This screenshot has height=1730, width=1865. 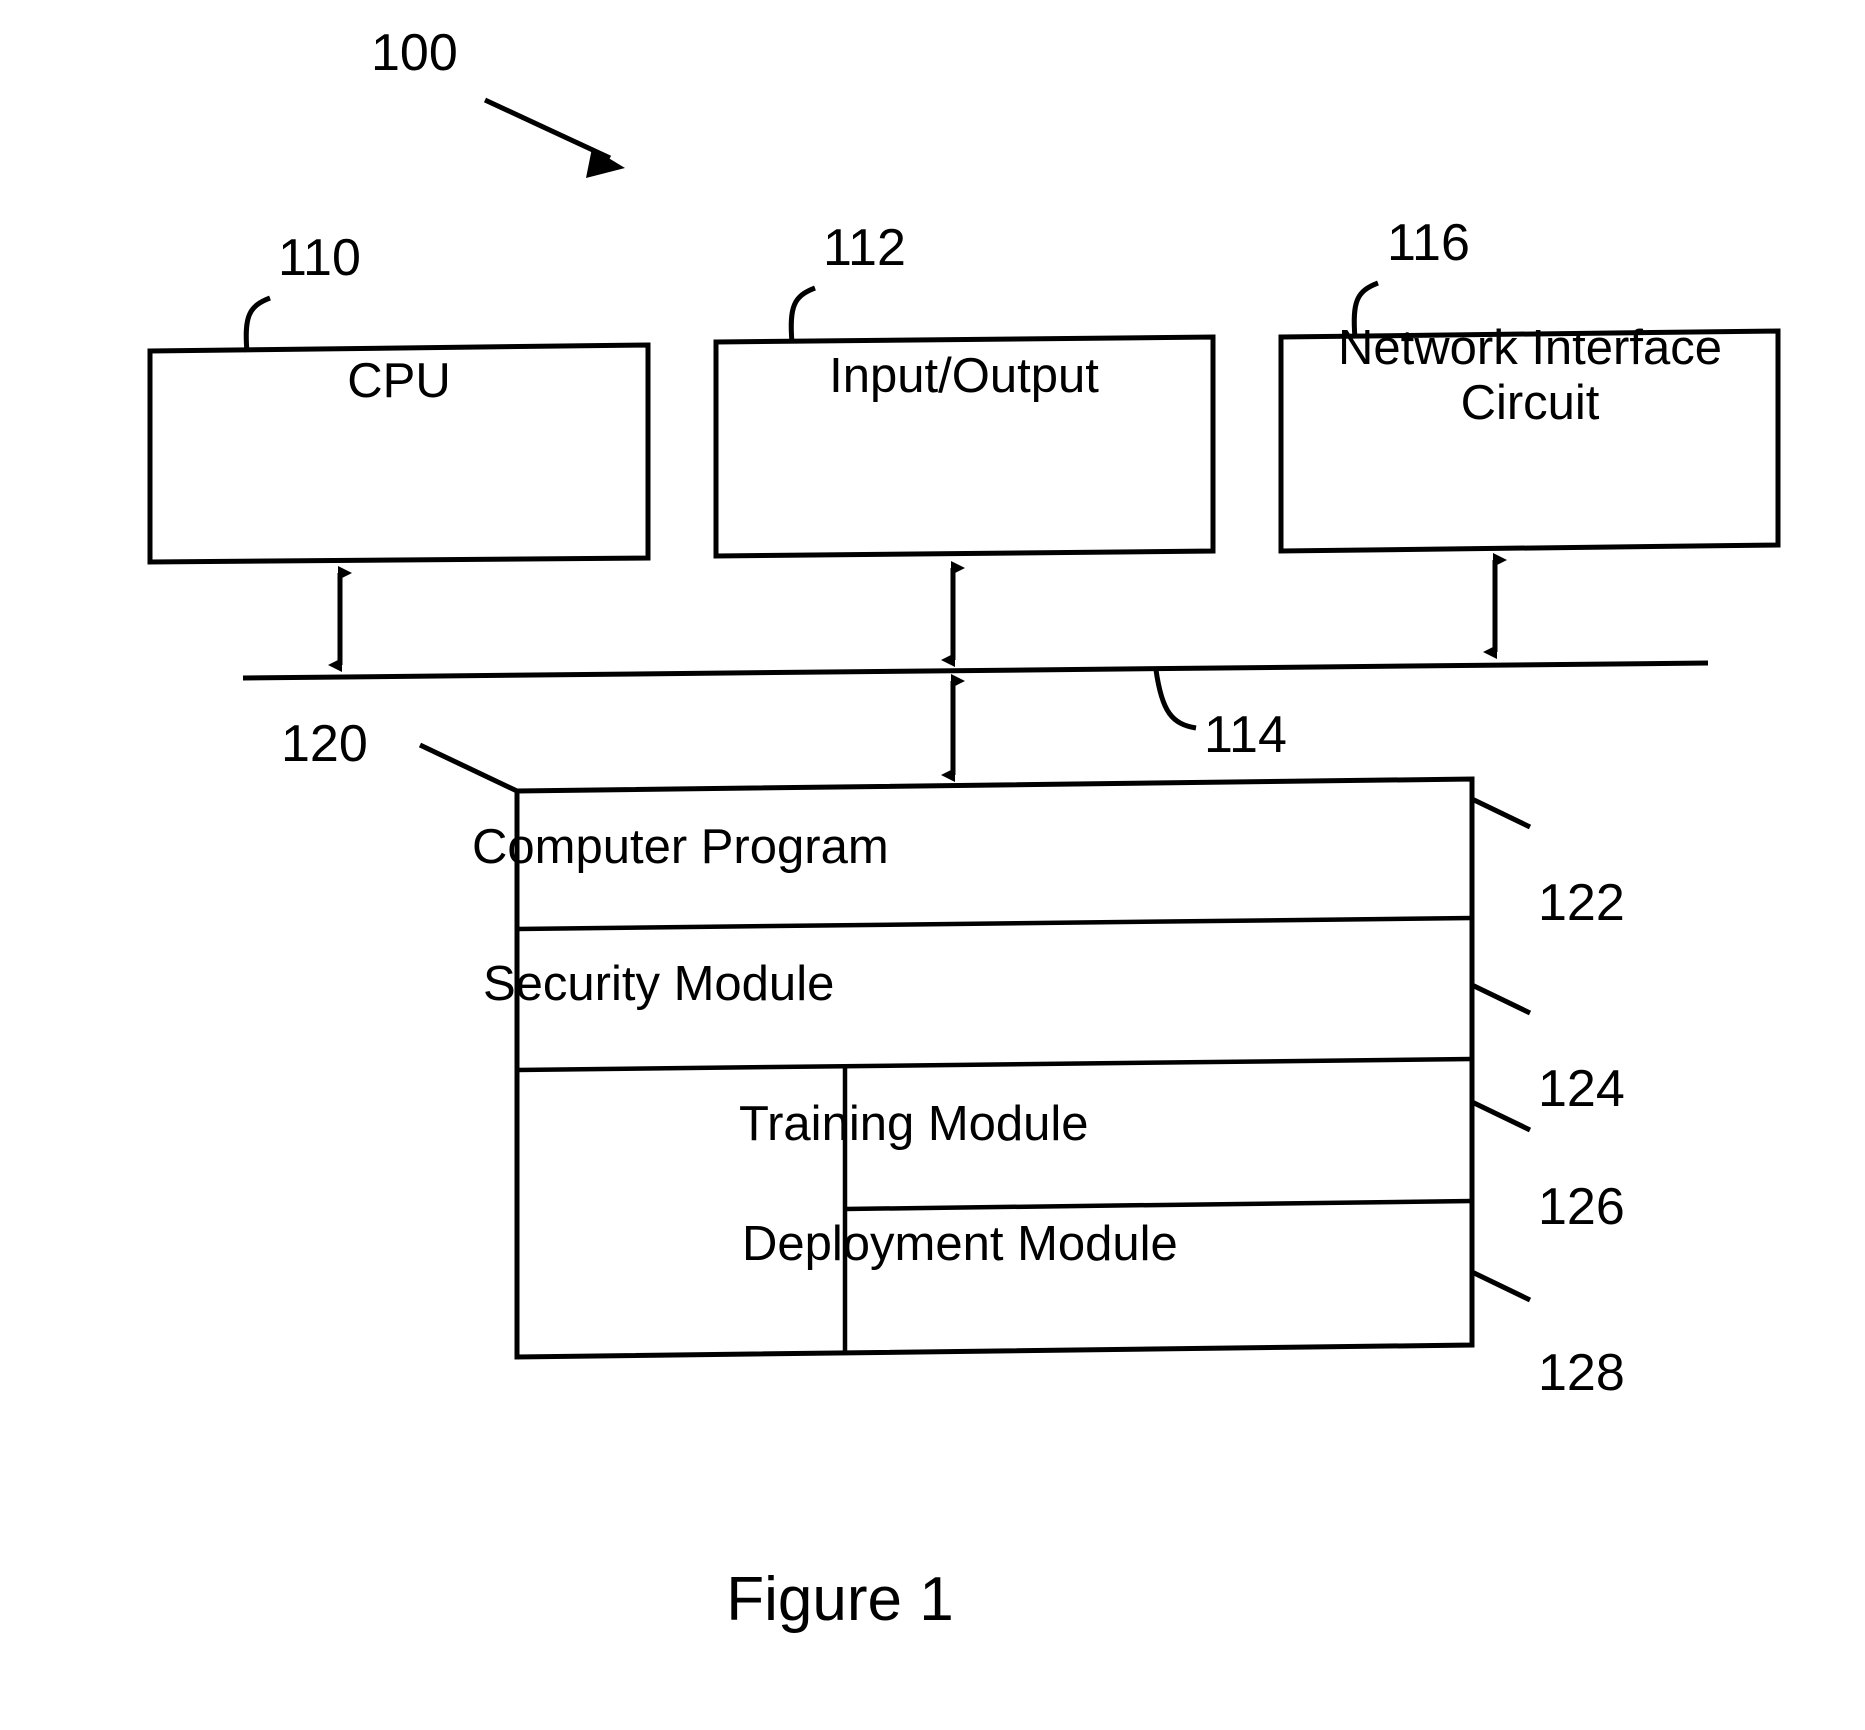 What do you see at coordinates (1428, 243) in the screenshot?
I see `ref-116: 116` at bounding box center [1428, 243].